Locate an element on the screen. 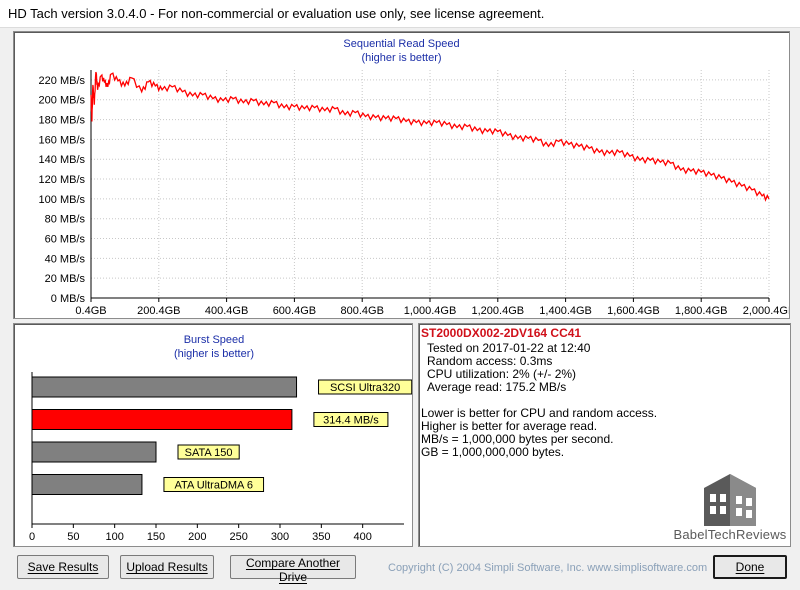 The width and height of the screenshot is (800, 590). upload-results-button: Upload Results is located at coordinates (167, 567).